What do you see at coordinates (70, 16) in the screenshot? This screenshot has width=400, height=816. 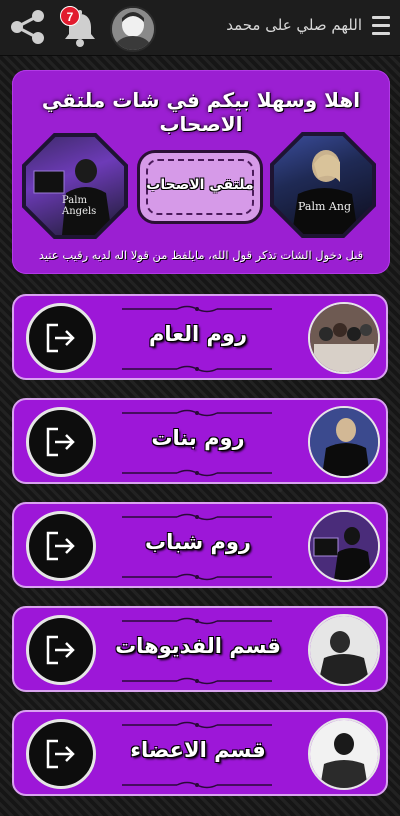 I see `notification-badge: 7` at bounding box center [70, 16].